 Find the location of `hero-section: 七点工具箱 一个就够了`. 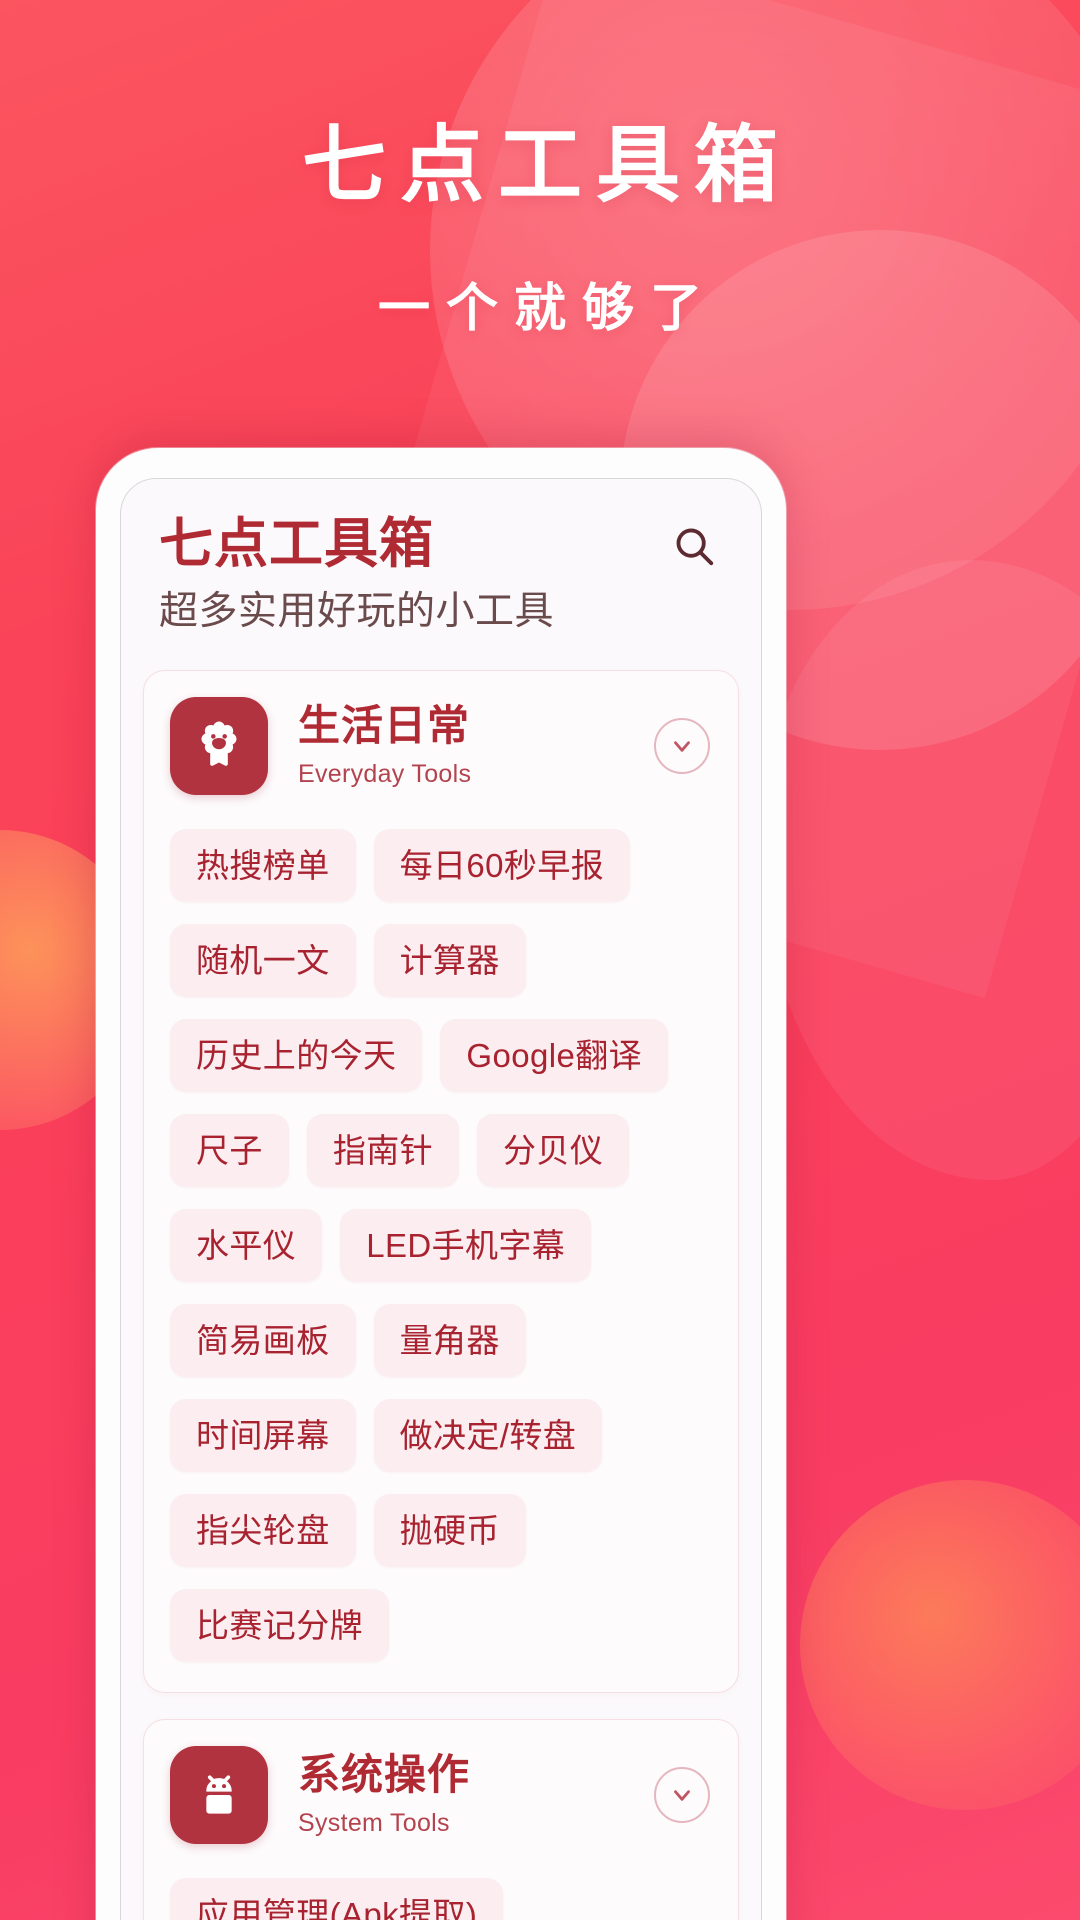

hero-section: 七点工具箱 一个就够了 is located at coordinates (540, 229).